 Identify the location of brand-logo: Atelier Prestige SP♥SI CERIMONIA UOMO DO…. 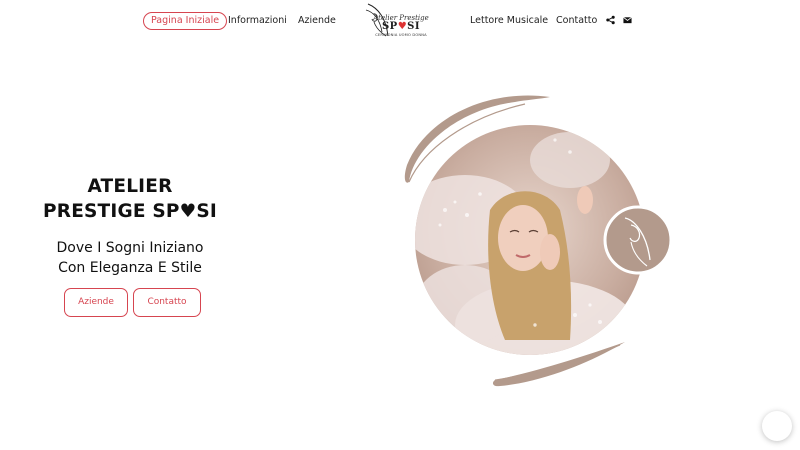
(401, 21).